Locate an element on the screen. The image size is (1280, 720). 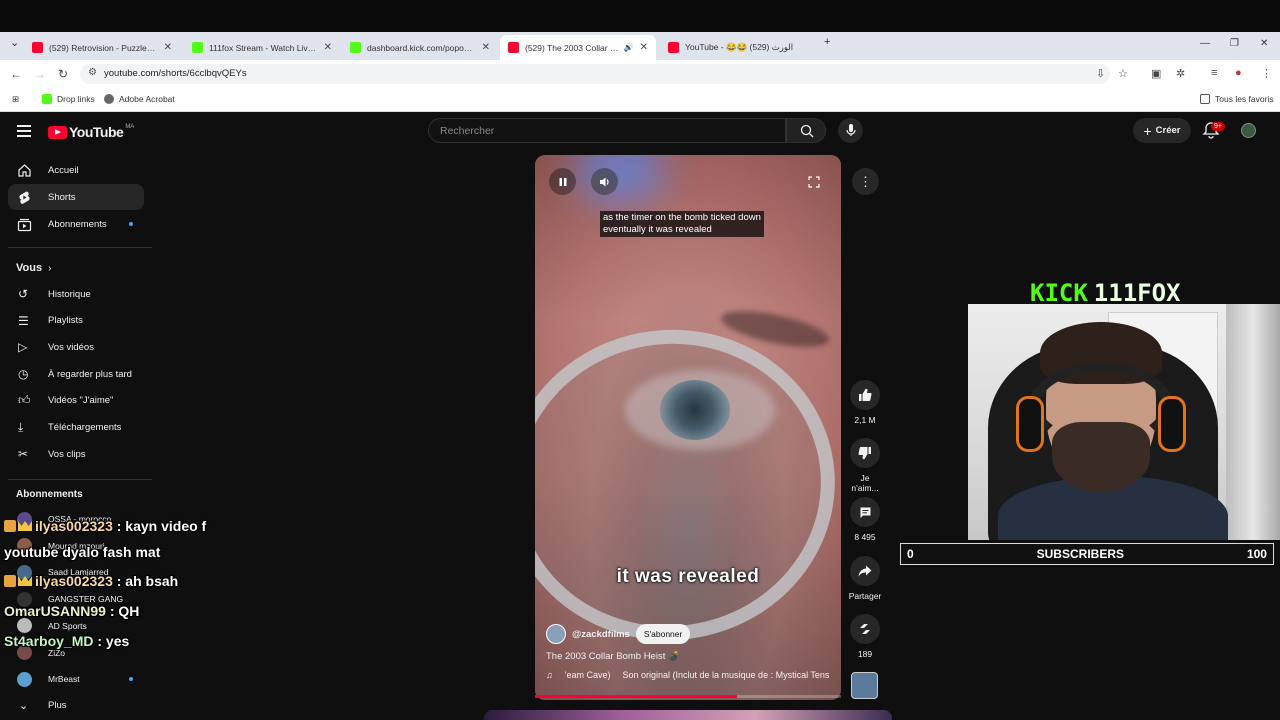
forward-icon: → is located at coordinates (40, 74).